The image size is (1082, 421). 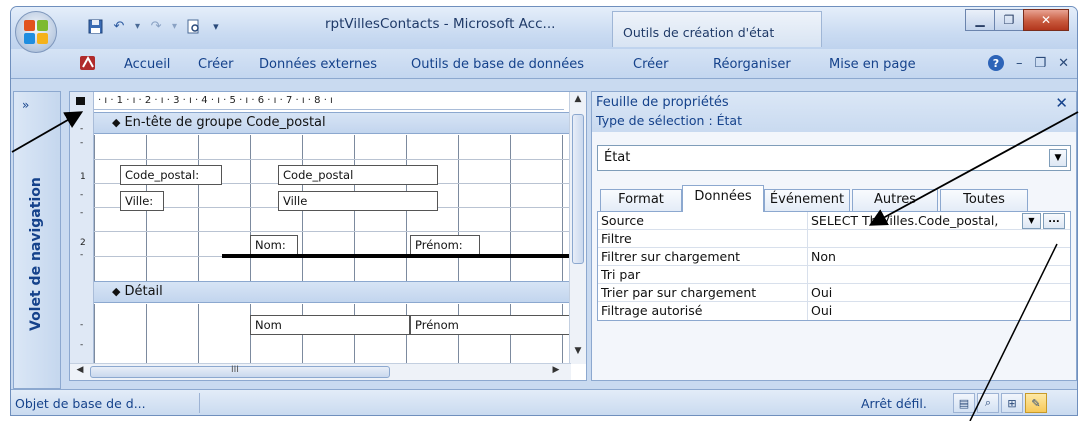 I want to click on label-prenom: Prénom:, so click(x=445, y=245).